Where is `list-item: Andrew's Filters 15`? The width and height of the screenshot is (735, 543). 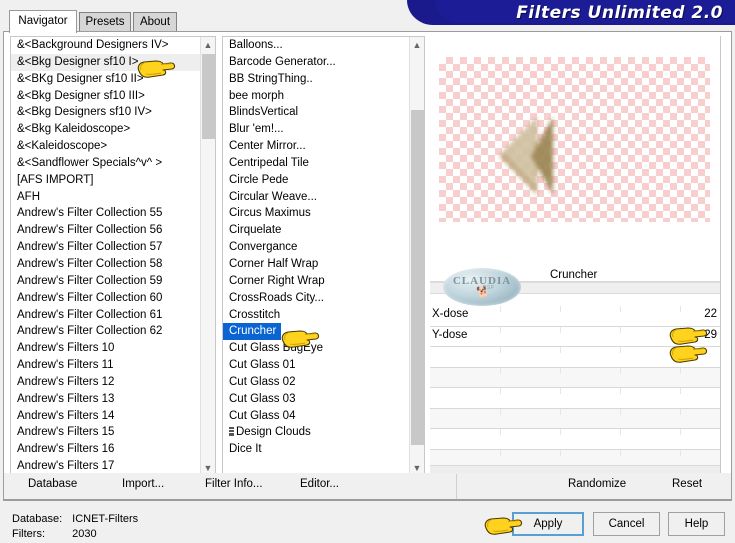
list-item: Andrew's Filters 15 is located at coordinates (105, 432).